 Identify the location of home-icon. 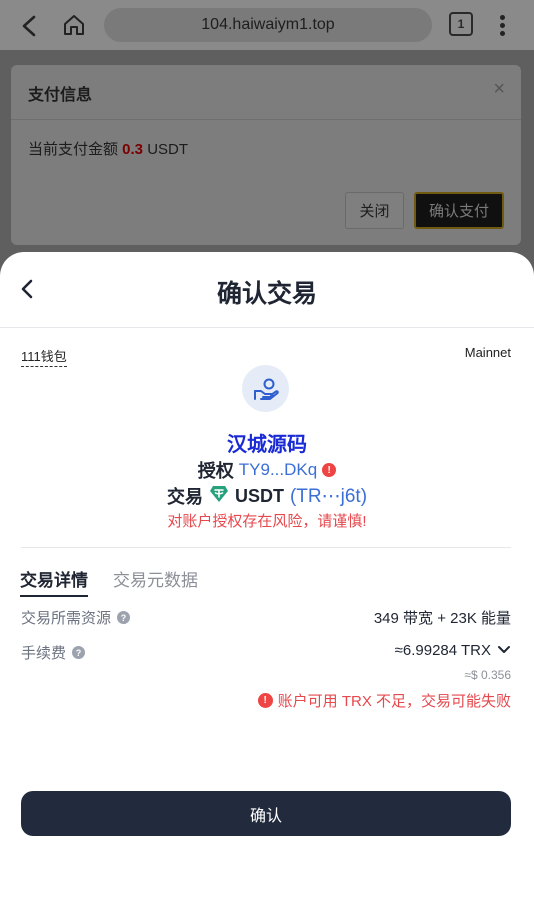
(74, 25).